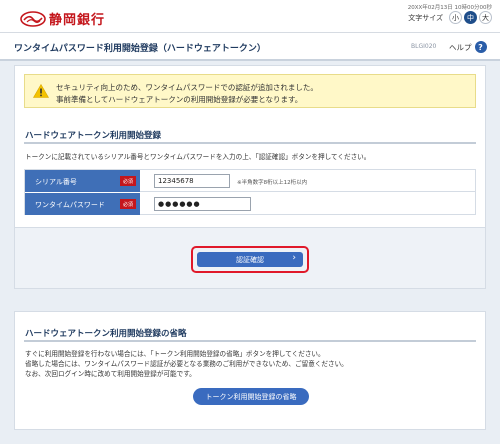  I want to click on page-title: ワンタイムパスワード利用開始登録（ハードウェアトークン）, so click(140, 49).